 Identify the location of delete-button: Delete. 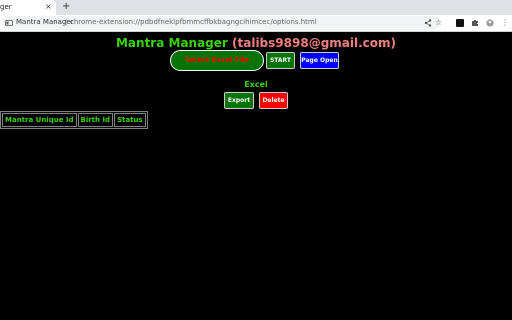
(273, 100).